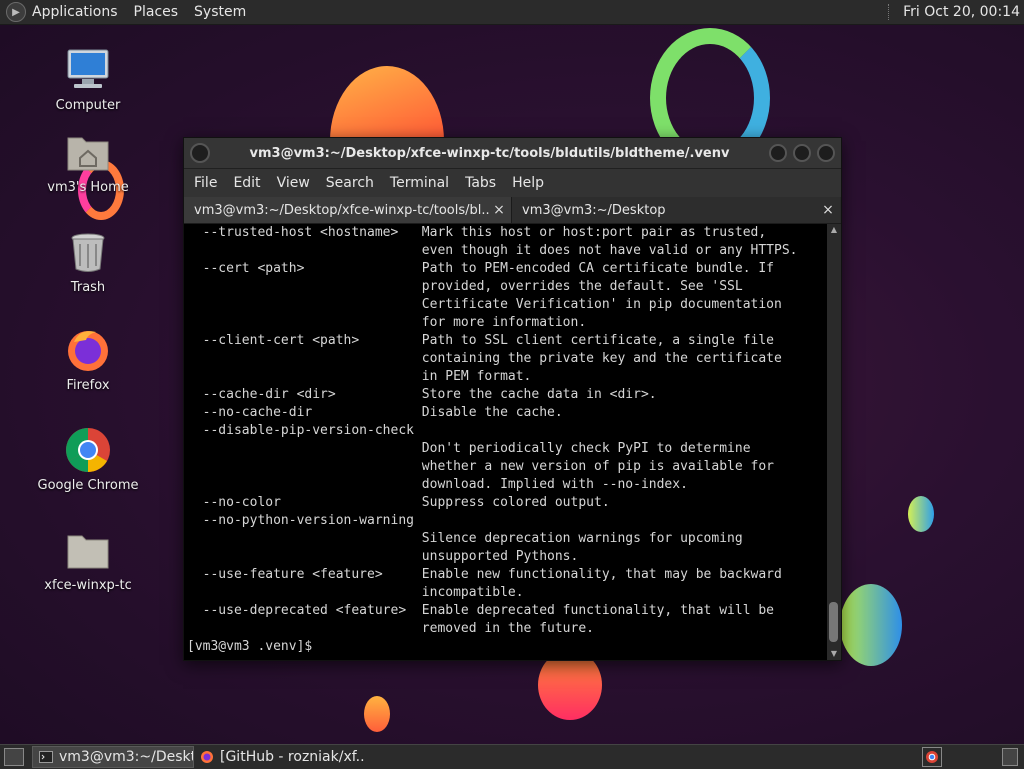  I want to click on close-button, so click(826, 153).